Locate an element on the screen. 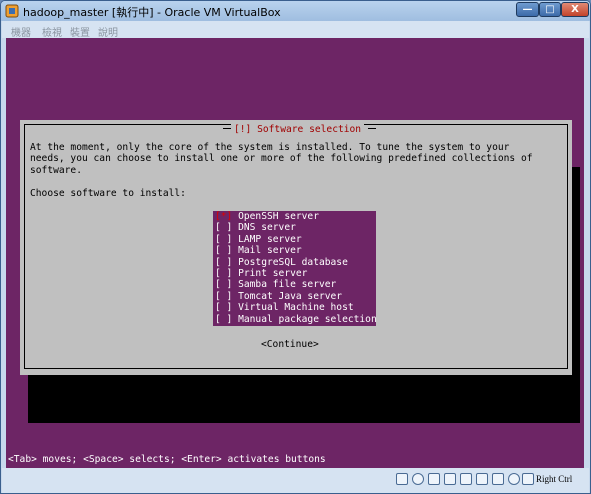 Image resolution: width=591 pixels, height=494 pixels. host-key-label: Right Ctrl is located at coordinates (554, 479).